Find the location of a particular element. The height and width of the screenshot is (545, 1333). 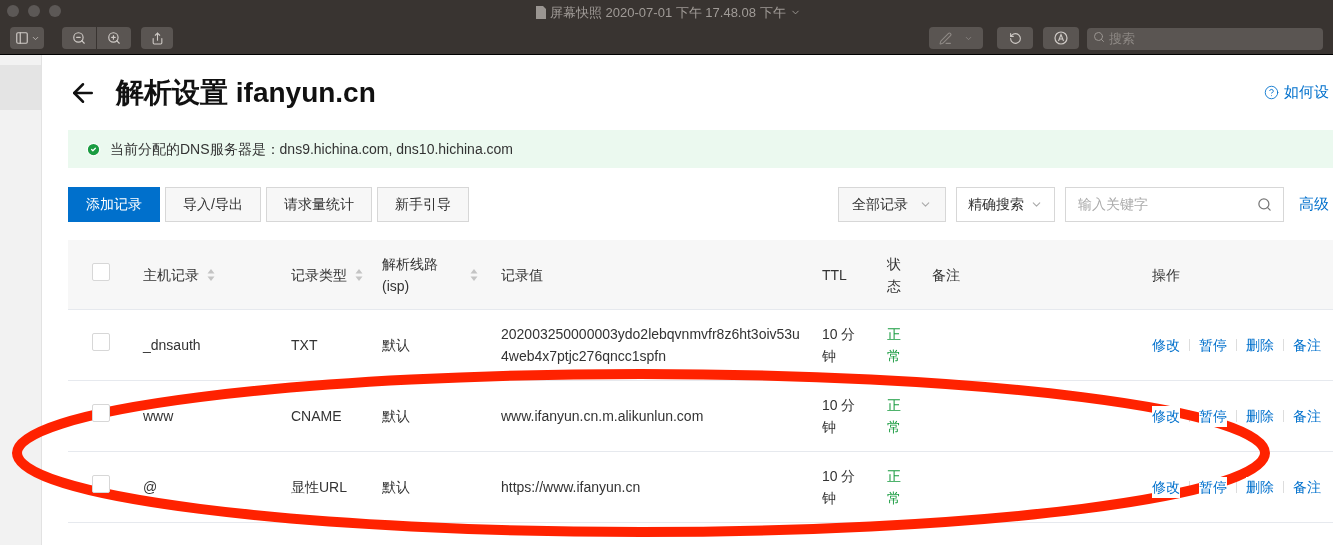

column-header: 记录类型 is located at coordinates (319, 275).